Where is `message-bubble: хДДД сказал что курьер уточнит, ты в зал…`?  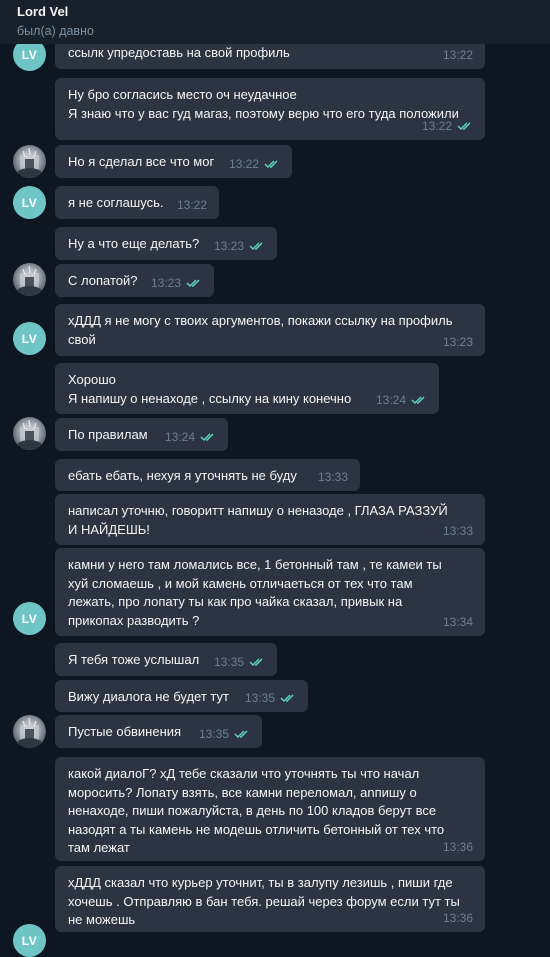 message-bubble: хДДД сказал что курьер уточнит, ты в зал… is located at coordinates (270, 899).